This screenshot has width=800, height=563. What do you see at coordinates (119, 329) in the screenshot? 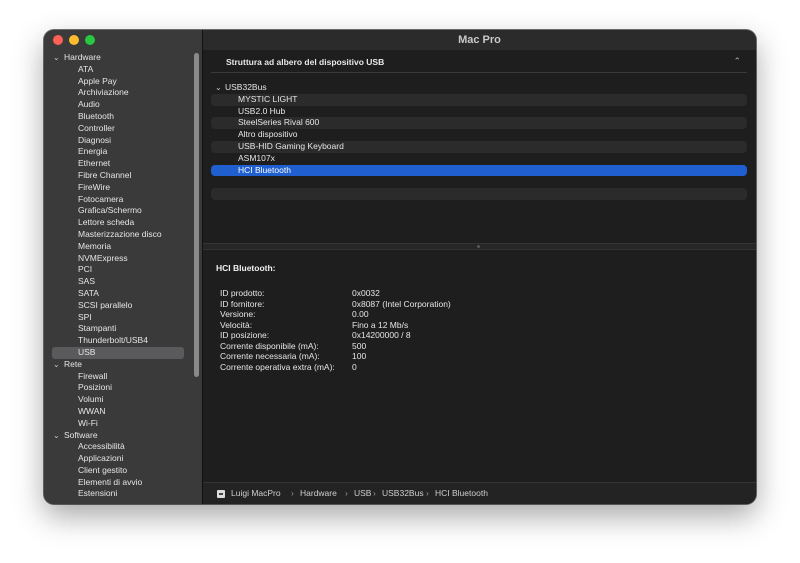
I see `sidebar-item: Stampanti` at bounding box center [119, 329].